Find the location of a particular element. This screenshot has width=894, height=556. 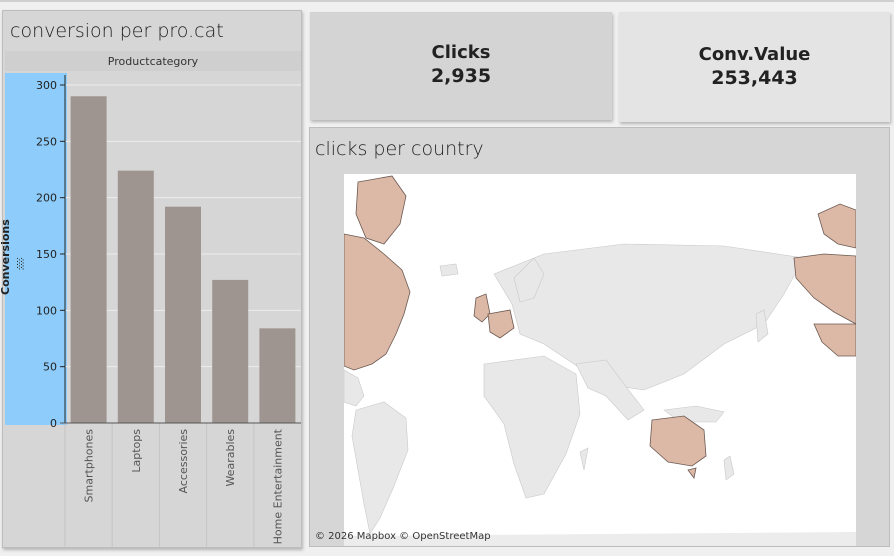

bar-laptops is located at coordinates (135, 296).